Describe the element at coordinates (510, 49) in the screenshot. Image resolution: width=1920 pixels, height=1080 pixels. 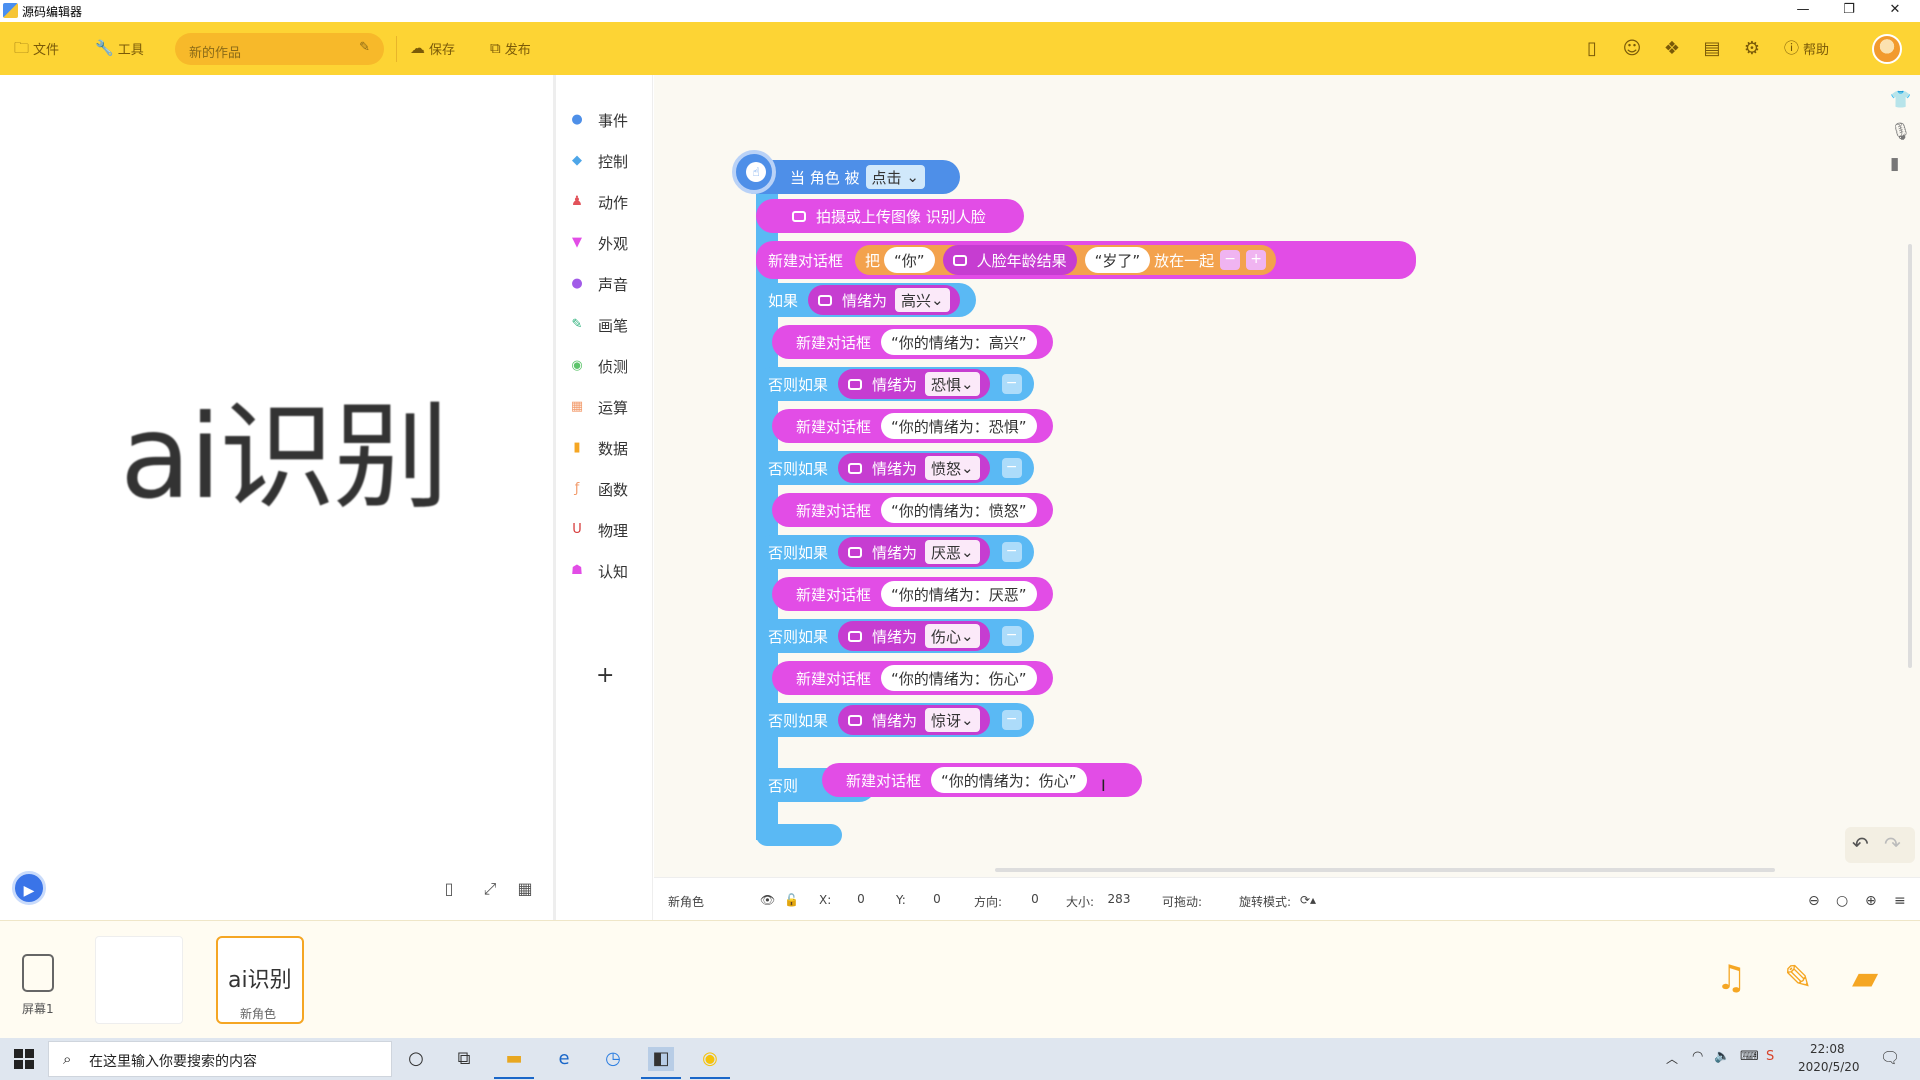
I see `publish-button: ⧉ 发布` at that location.